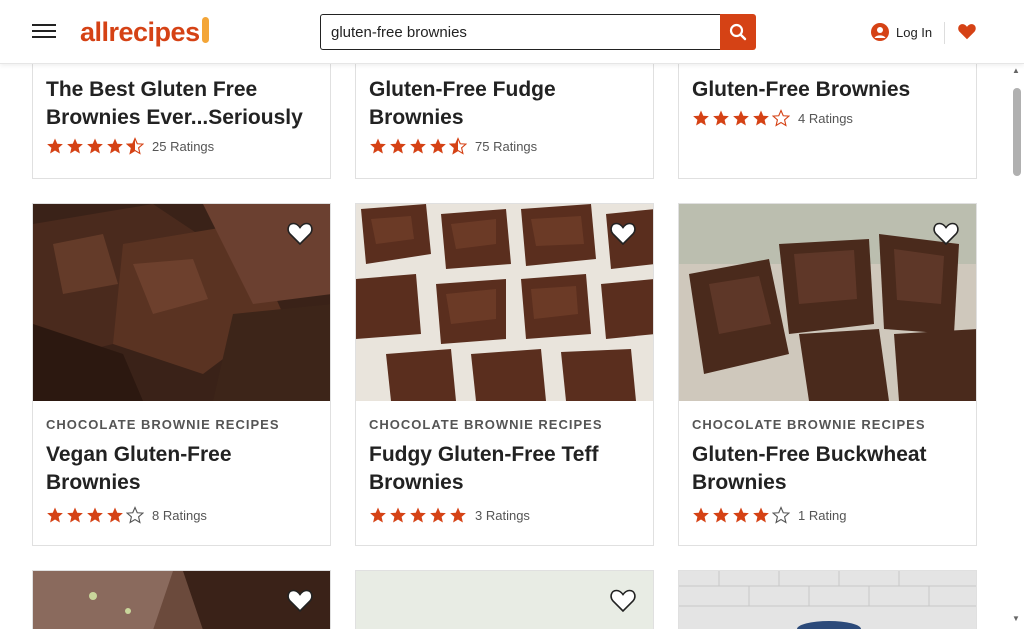 This screenshot has height=629, width=1024. I want to click on login-button: Log In, so click(901, 32).